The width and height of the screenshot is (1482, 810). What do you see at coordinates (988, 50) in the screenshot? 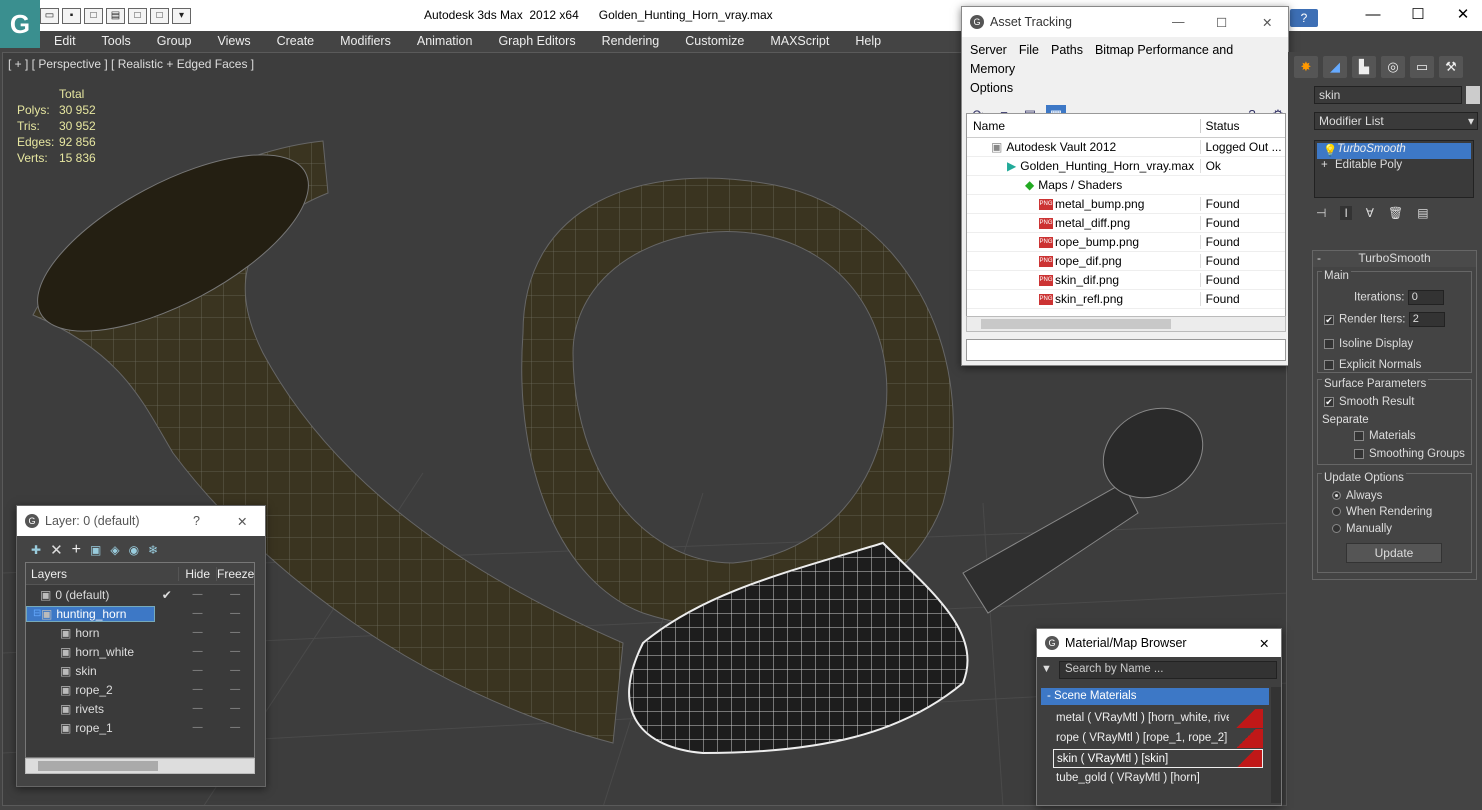
I see `at-menu-server: Server` at bounding box center [988, 50].